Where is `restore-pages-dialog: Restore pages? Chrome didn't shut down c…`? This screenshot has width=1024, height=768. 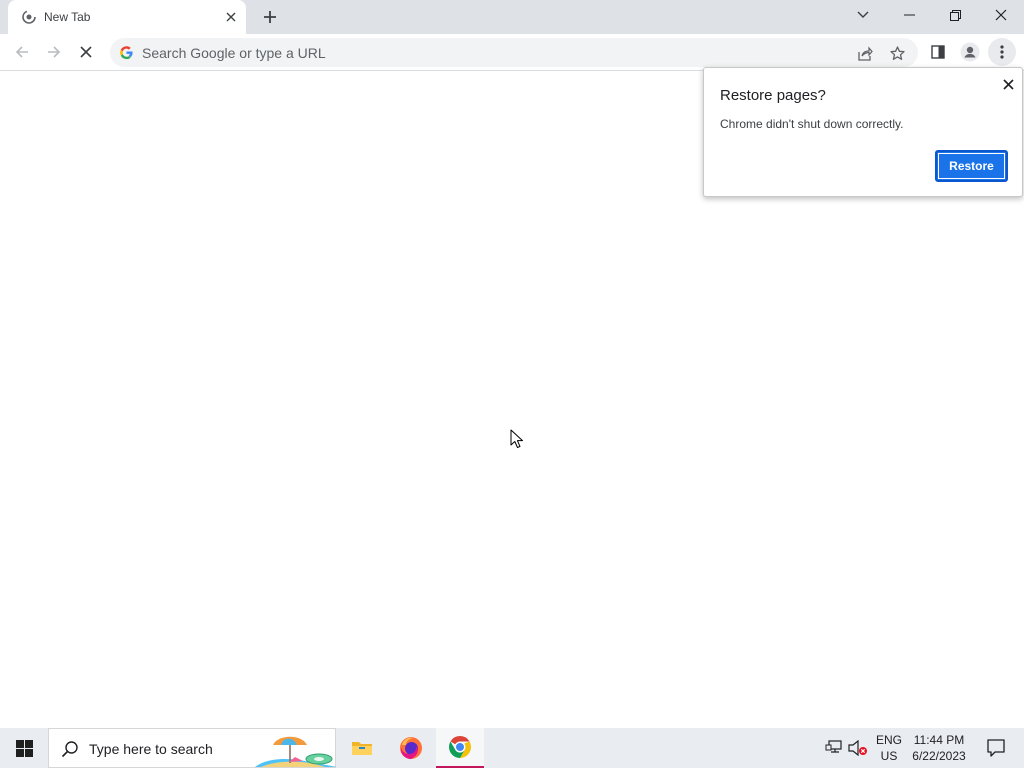
restore-pages-dialog: Restore pages? Chrome didn't shut down c… is located at coordinates (863, 132).